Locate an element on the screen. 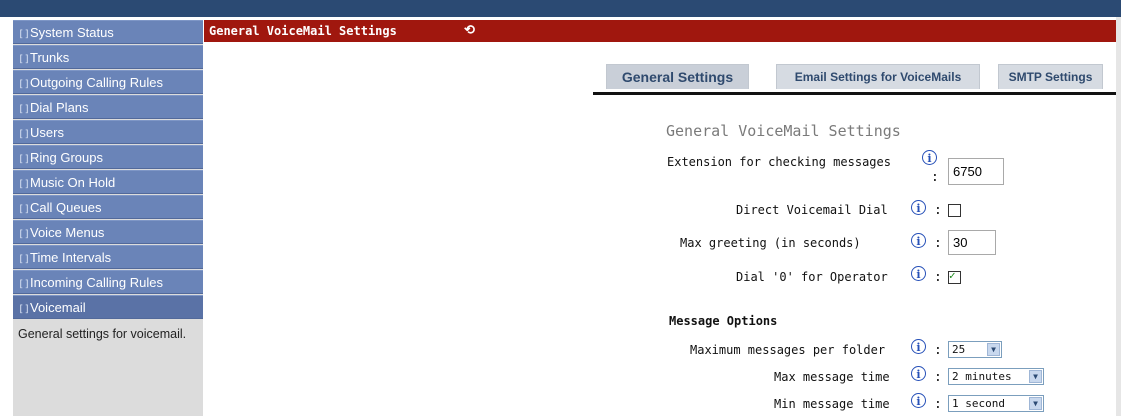 The height and width of the screenshot is (416, 1121). sidebar-item-outgoing-calling-rules: []Outgoing Calling Rules is located at coordinates (108, 82).